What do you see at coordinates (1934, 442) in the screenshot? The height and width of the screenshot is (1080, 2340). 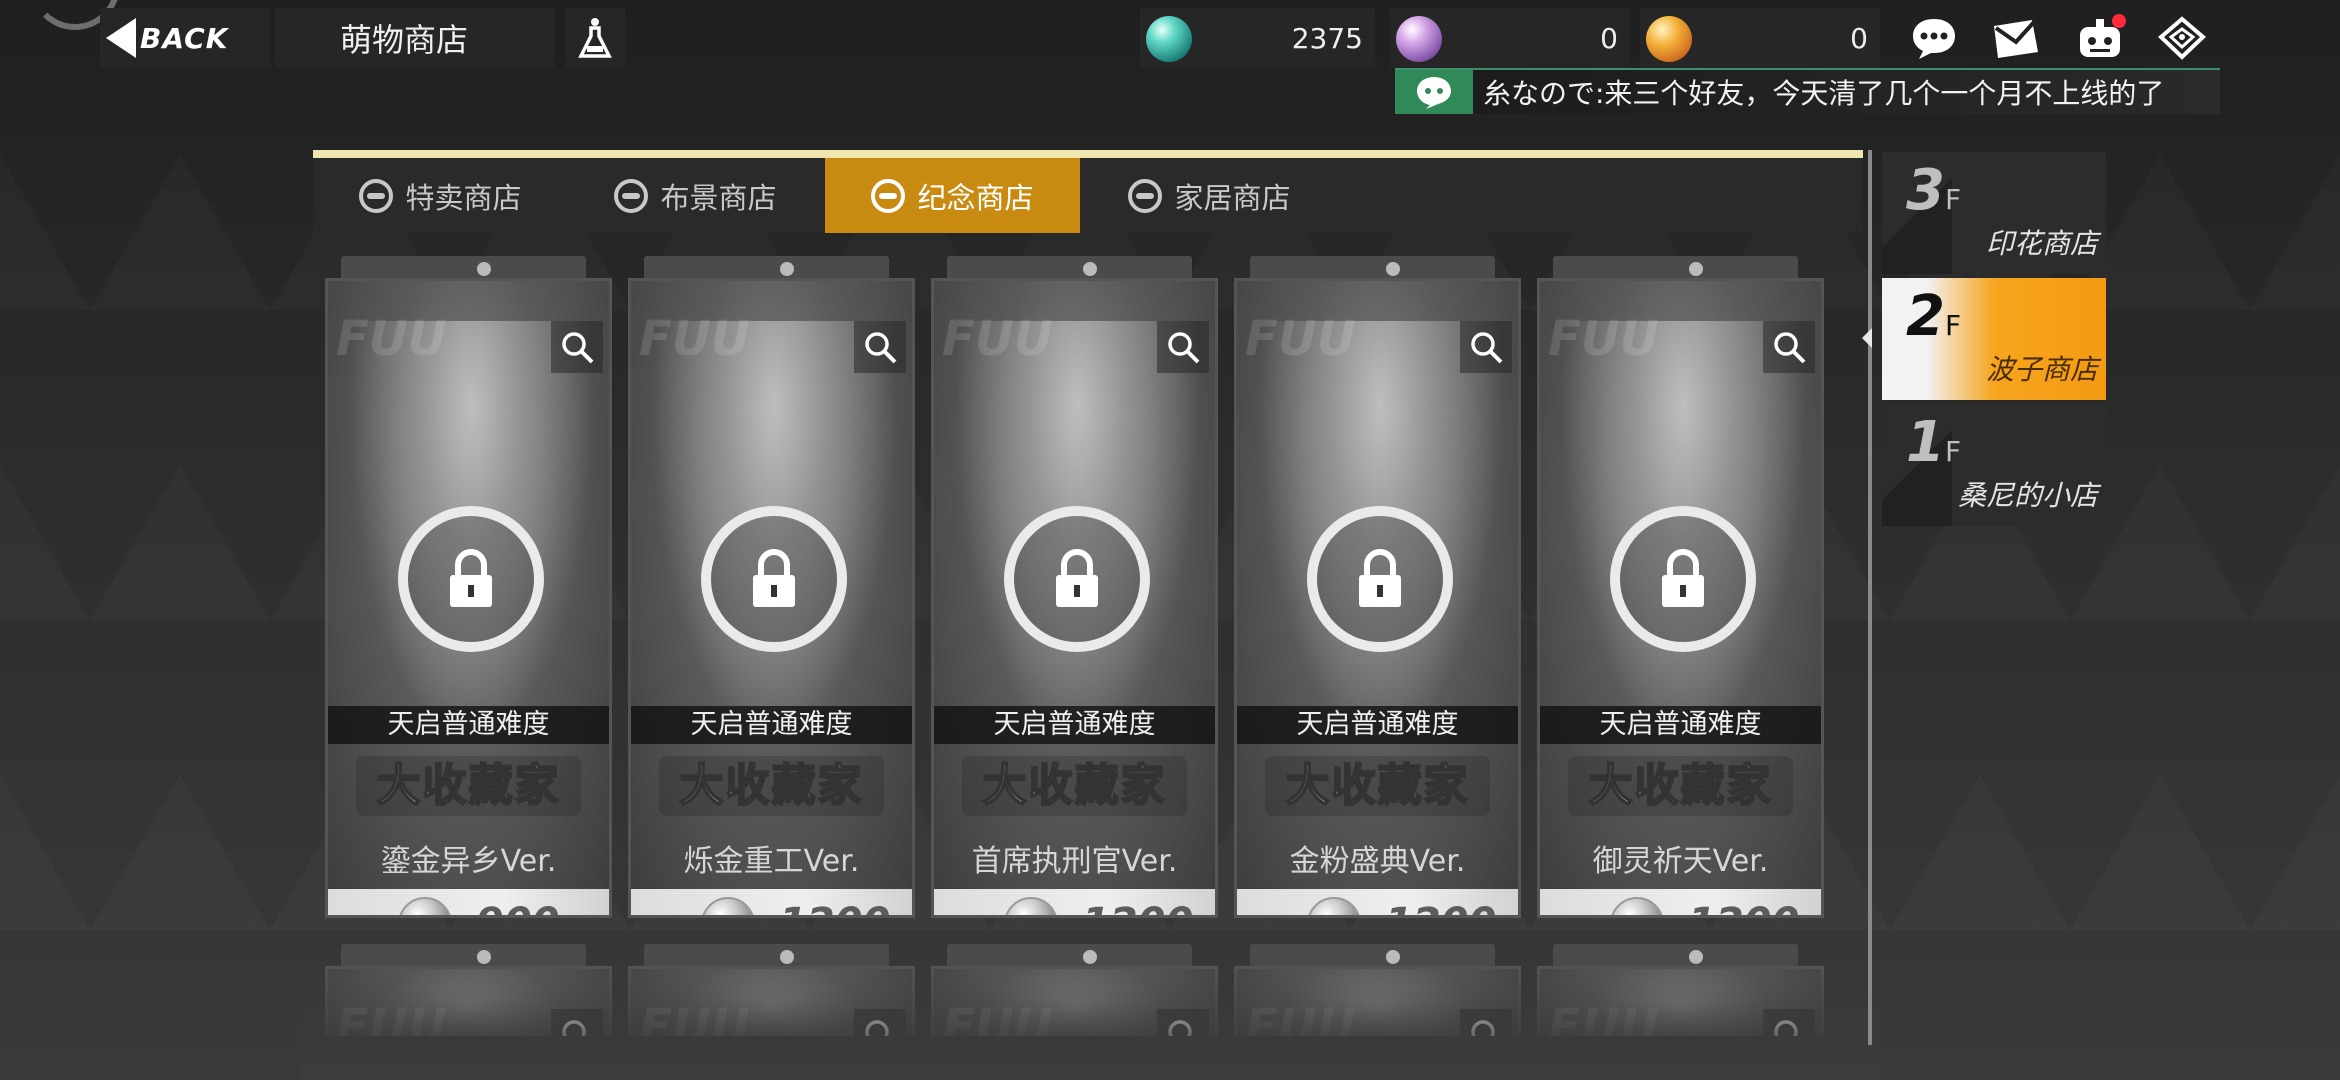 I see `floor-number: 1F` at bounding box center [1934, 442].